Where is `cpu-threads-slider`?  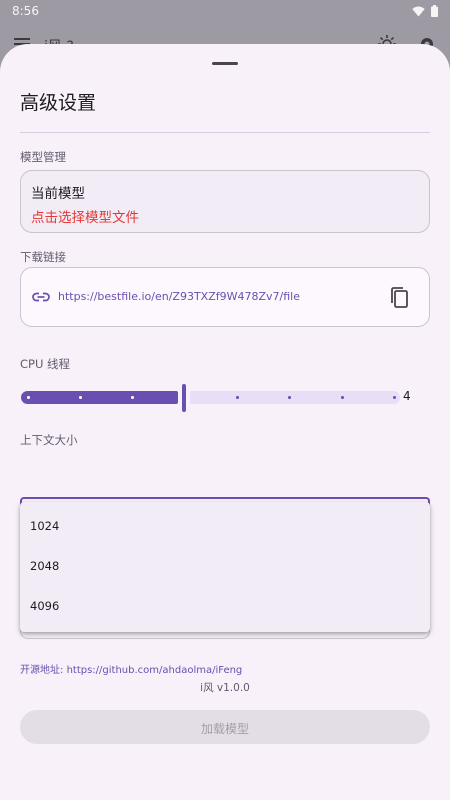
cpu-threads-slider is located at coordinates (210, 398).